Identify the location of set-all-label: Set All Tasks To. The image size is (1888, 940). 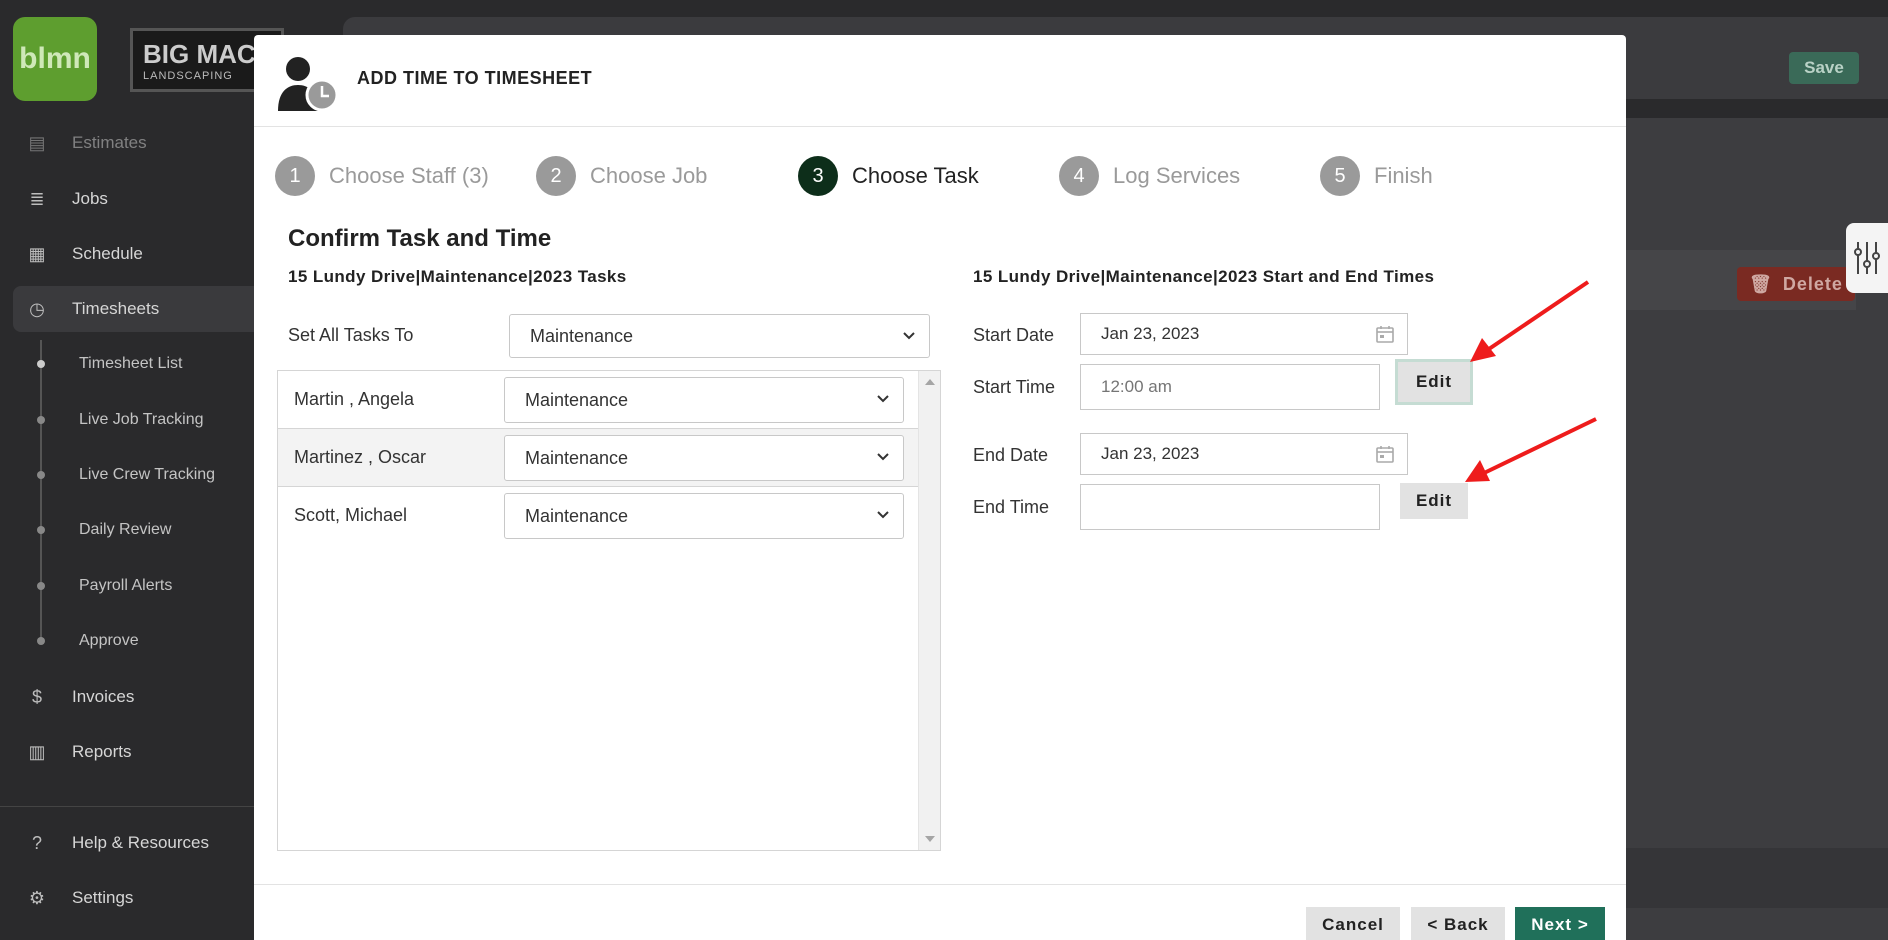
(351, 335).